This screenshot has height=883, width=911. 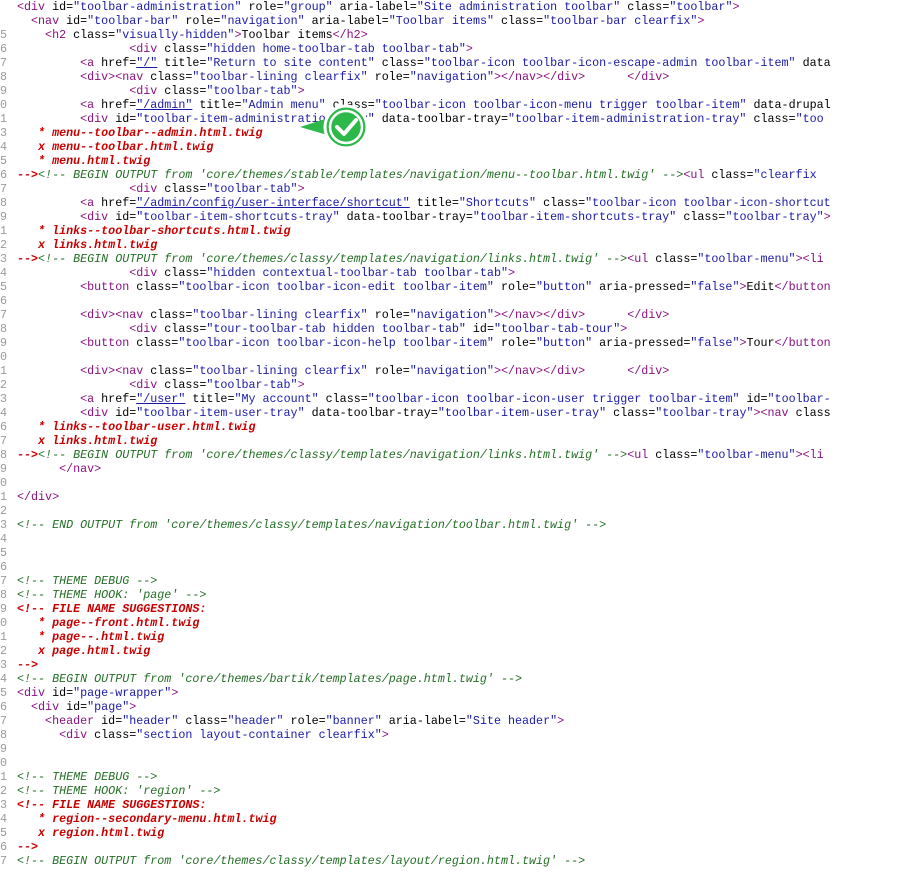 What do you see at coordinates (701, 7) in the screenshot?
I see `code-token: "toolbar"` at bounding box center [701, 7].